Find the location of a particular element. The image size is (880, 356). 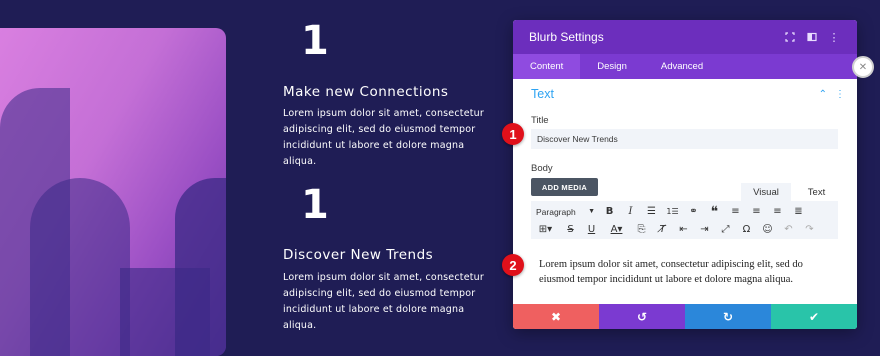

outdent-icon: ⇤ is located at coordinates (683, 229).